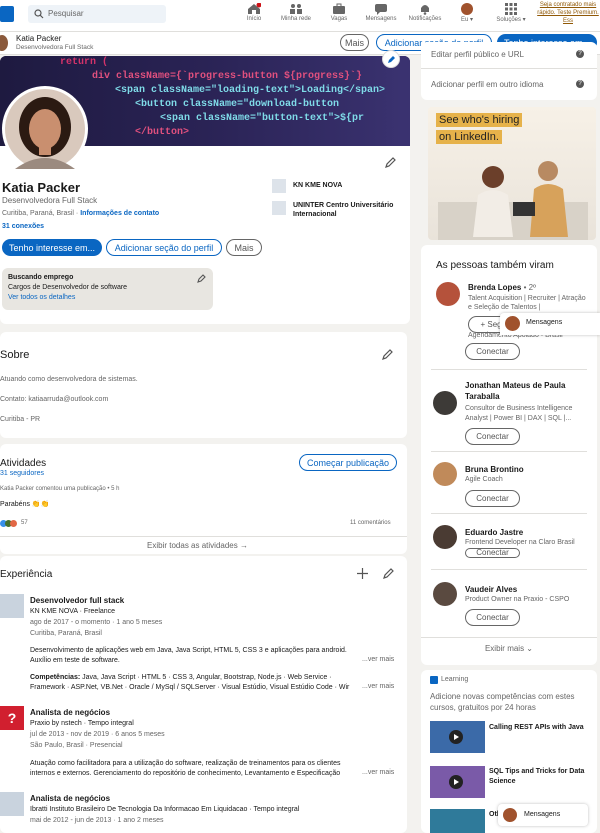 The image size is (600, 833). I want to click on linkedin-logo-icon, so click(7, 14).